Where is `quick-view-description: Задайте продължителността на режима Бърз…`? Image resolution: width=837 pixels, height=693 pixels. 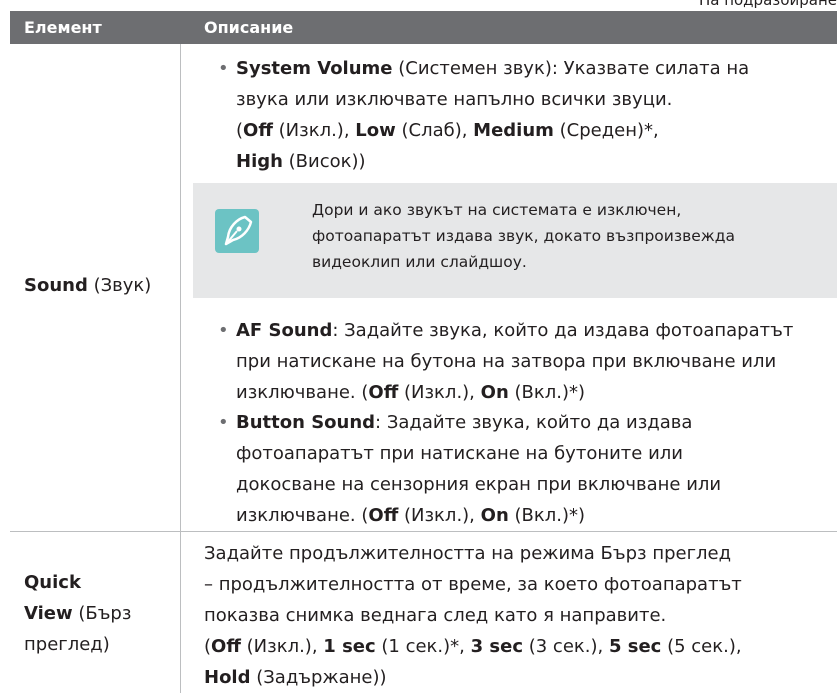
quick-view-description: Задайте продължителността на режима Бърз… is located at coordinates (473, 615).